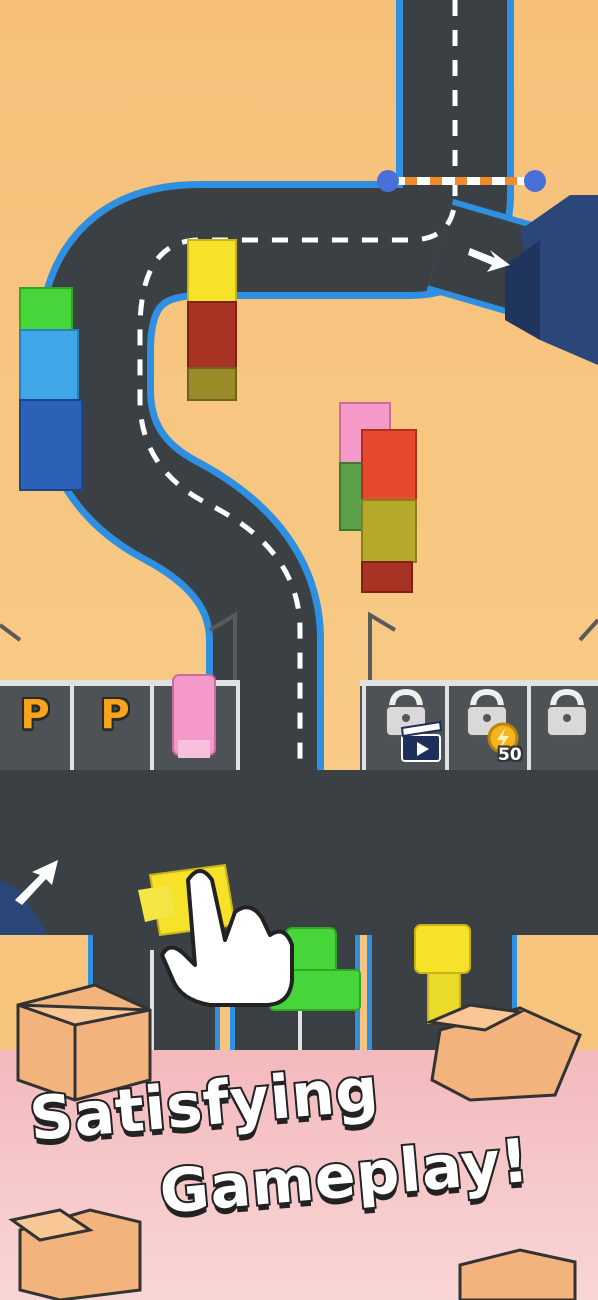  Describe the element at coordinates (51, 389) in the screenshot. I see `container-stack-blue` at that location.